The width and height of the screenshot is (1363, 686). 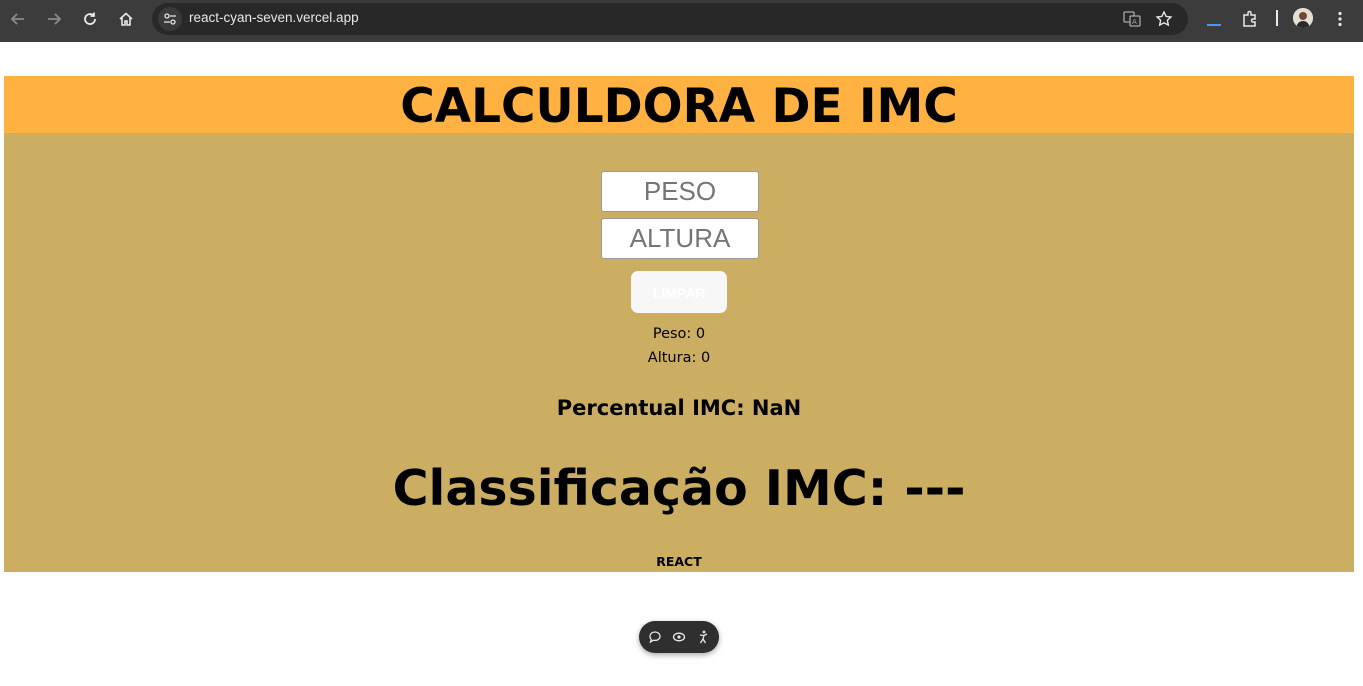 I want to click on altura-input: ALTURA, so click(x=680, y=238).